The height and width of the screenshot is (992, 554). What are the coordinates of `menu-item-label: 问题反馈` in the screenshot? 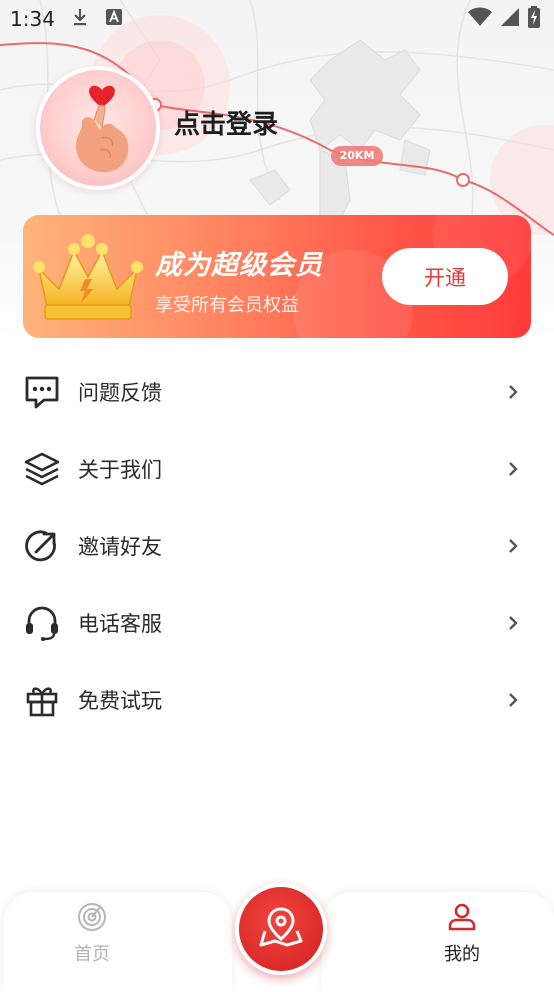 It's located at (120, 392).